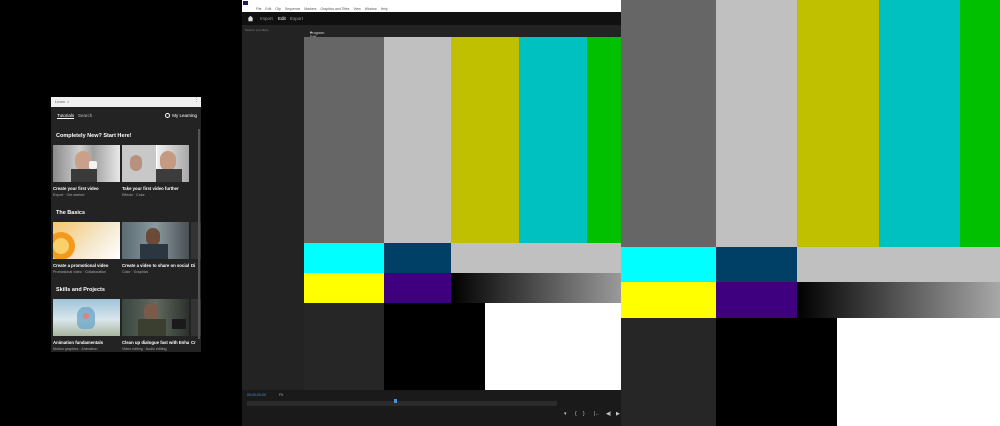 Image resolution: width=1000 pixels, height=426 pixels. What do you see at coordinates (268, 9) in the screenshot?
I see `menu-edit: Edit` at bounding box center [268, 9].